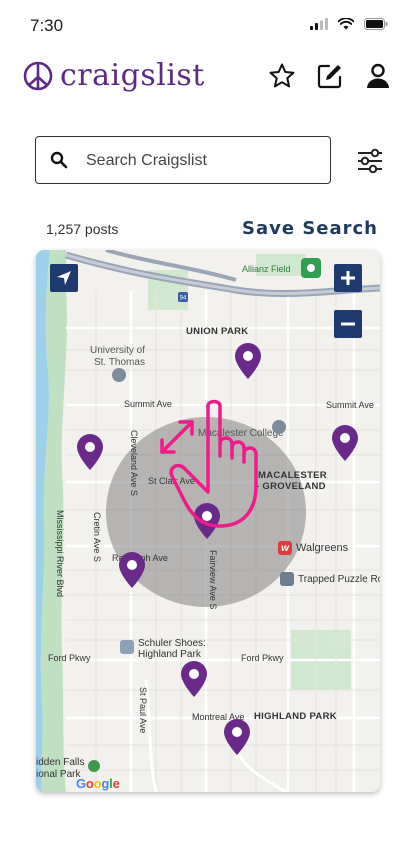  Describe the element at coordinates (216, 230) in the screenshot. I see `results-row: 1,257 posts Save Search` at that location.